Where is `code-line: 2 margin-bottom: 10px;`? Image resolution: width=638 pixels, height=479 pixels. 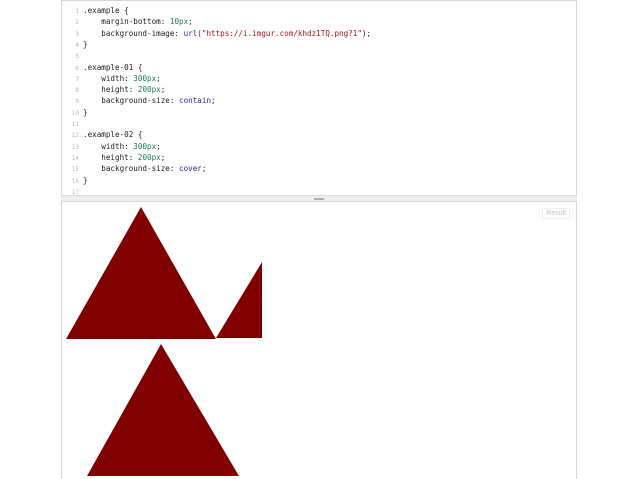
code-line: 2 margin-bottom: 10px; is located at coordinates (127, 21).